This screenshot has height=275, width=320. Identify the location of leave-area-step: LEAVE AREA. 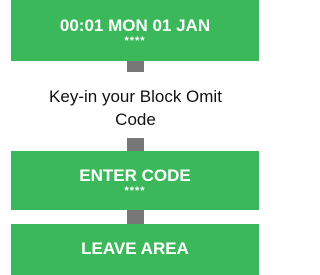
(135, 249).